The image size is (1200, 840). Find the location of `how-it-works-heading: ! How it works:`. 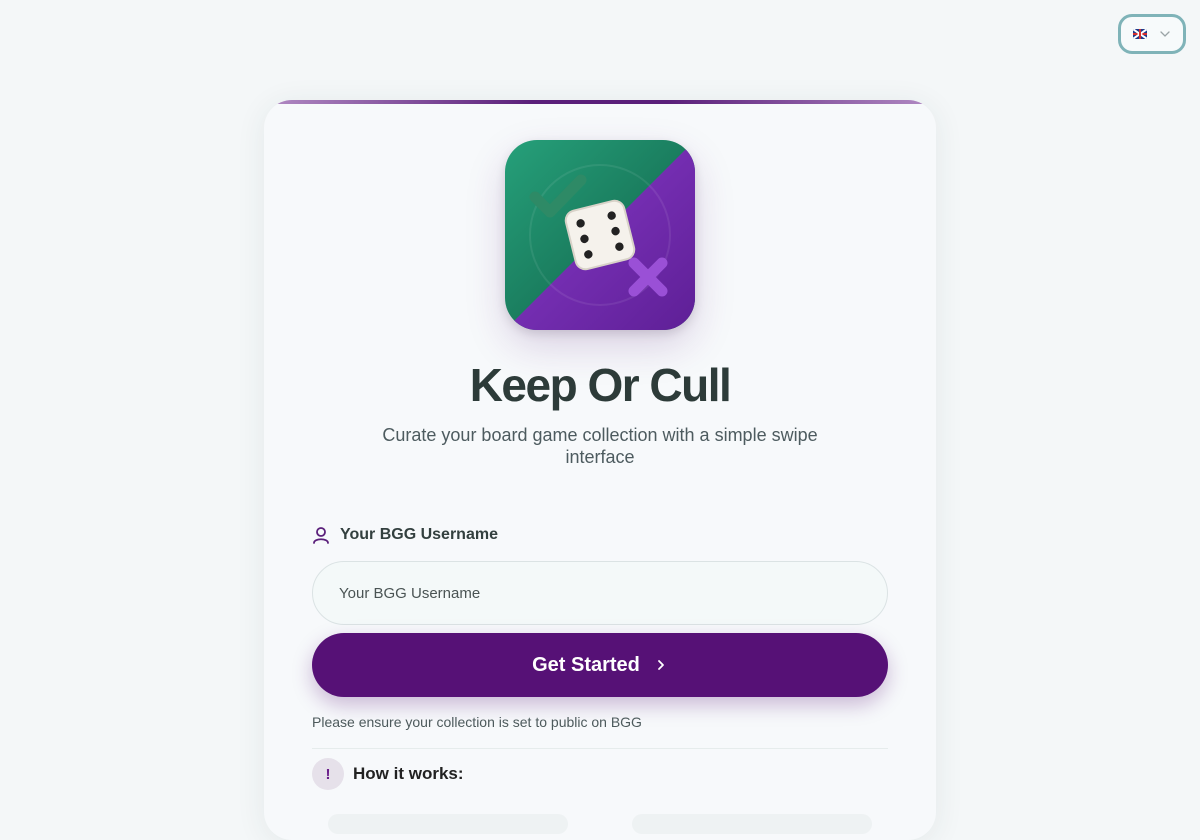

how-it-works-heading: ! How it works: is located at coordinates (388, 774).